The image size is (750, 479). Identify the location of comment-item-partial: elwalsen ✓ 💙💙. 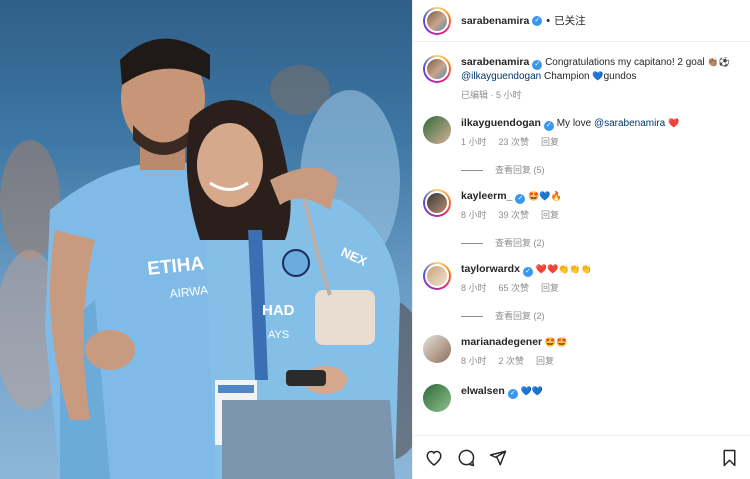
(581, 398).